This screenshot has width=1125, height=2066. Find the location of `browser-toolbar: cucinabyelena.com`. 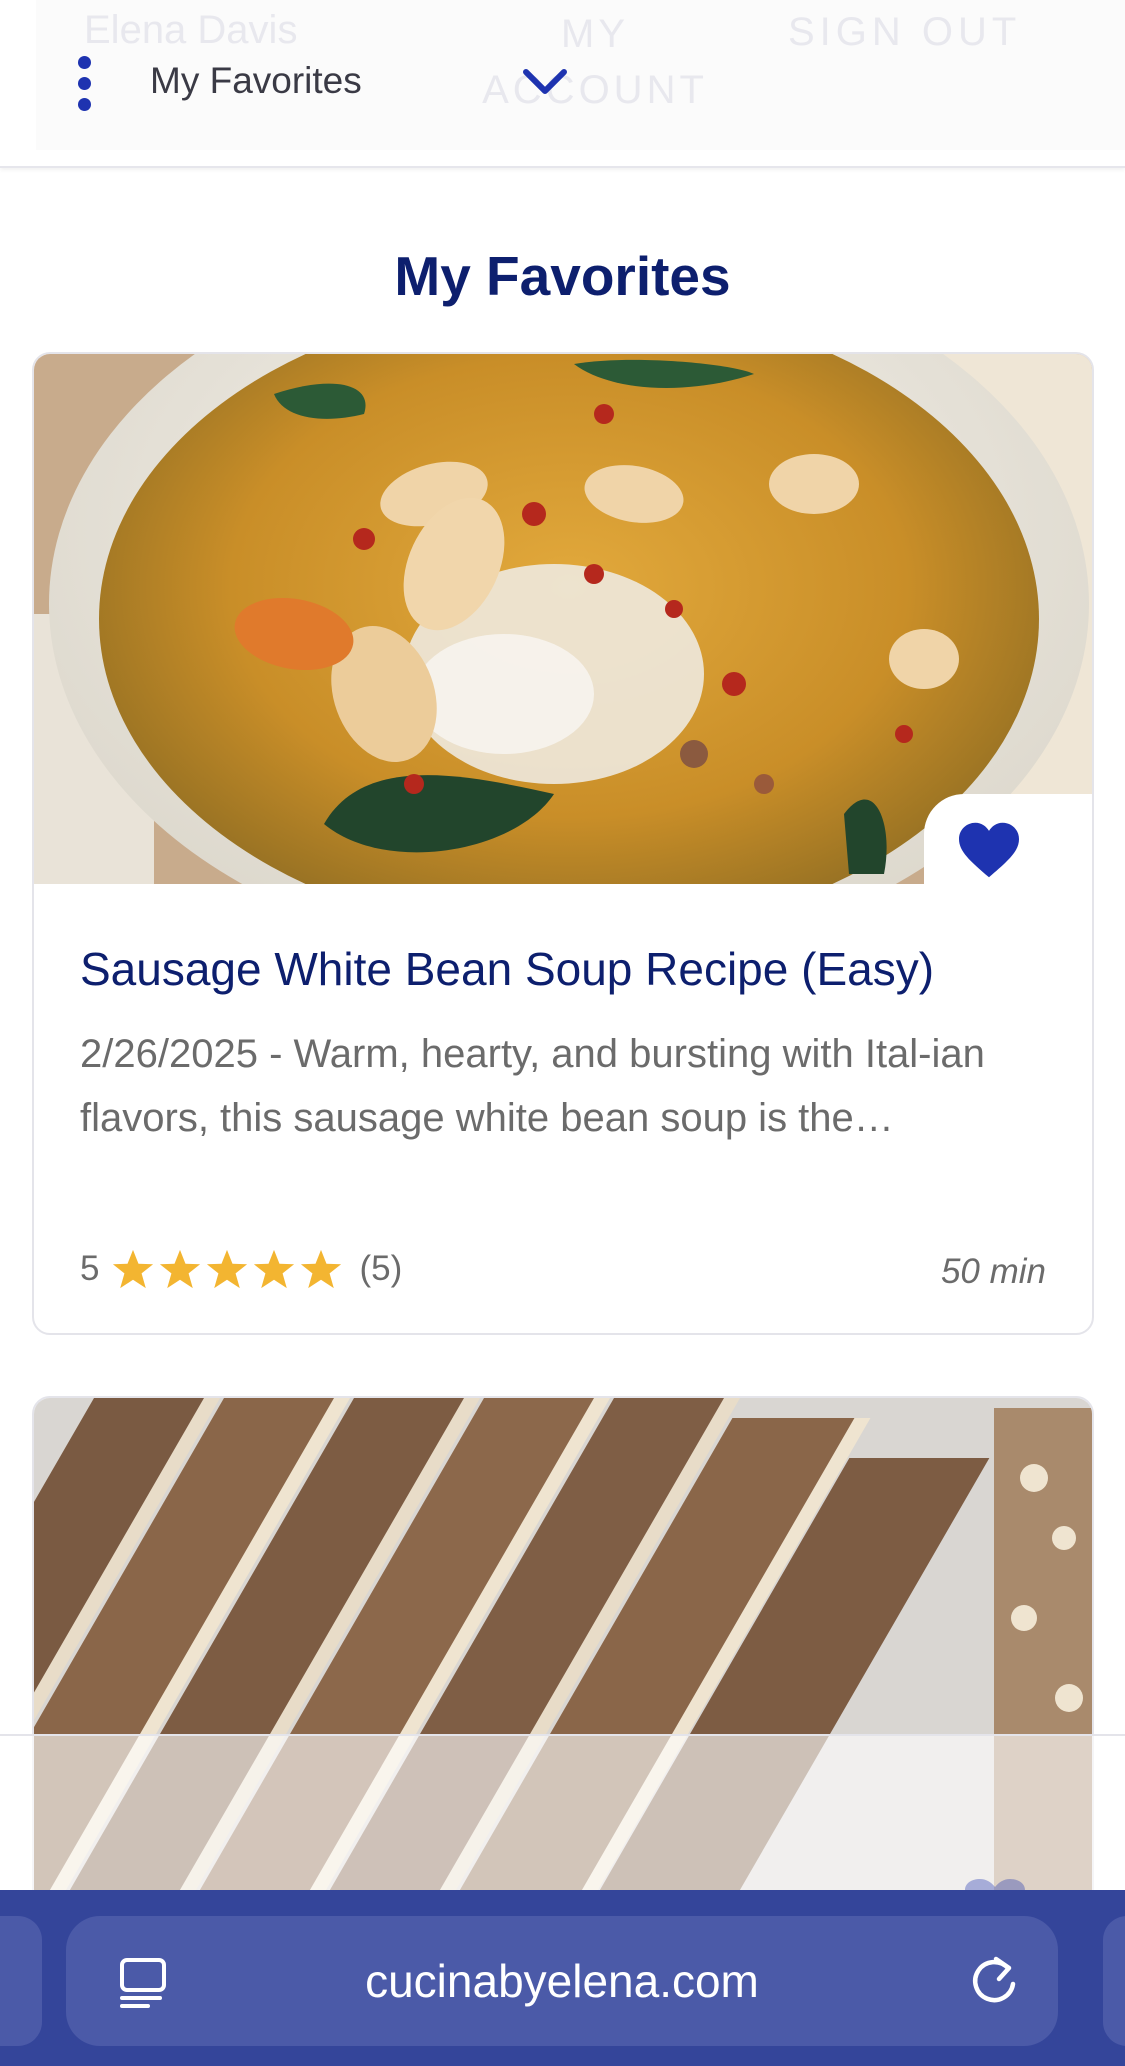

browser-toolbar: cucinabyelena.com is located at coordinates (562, 1978).